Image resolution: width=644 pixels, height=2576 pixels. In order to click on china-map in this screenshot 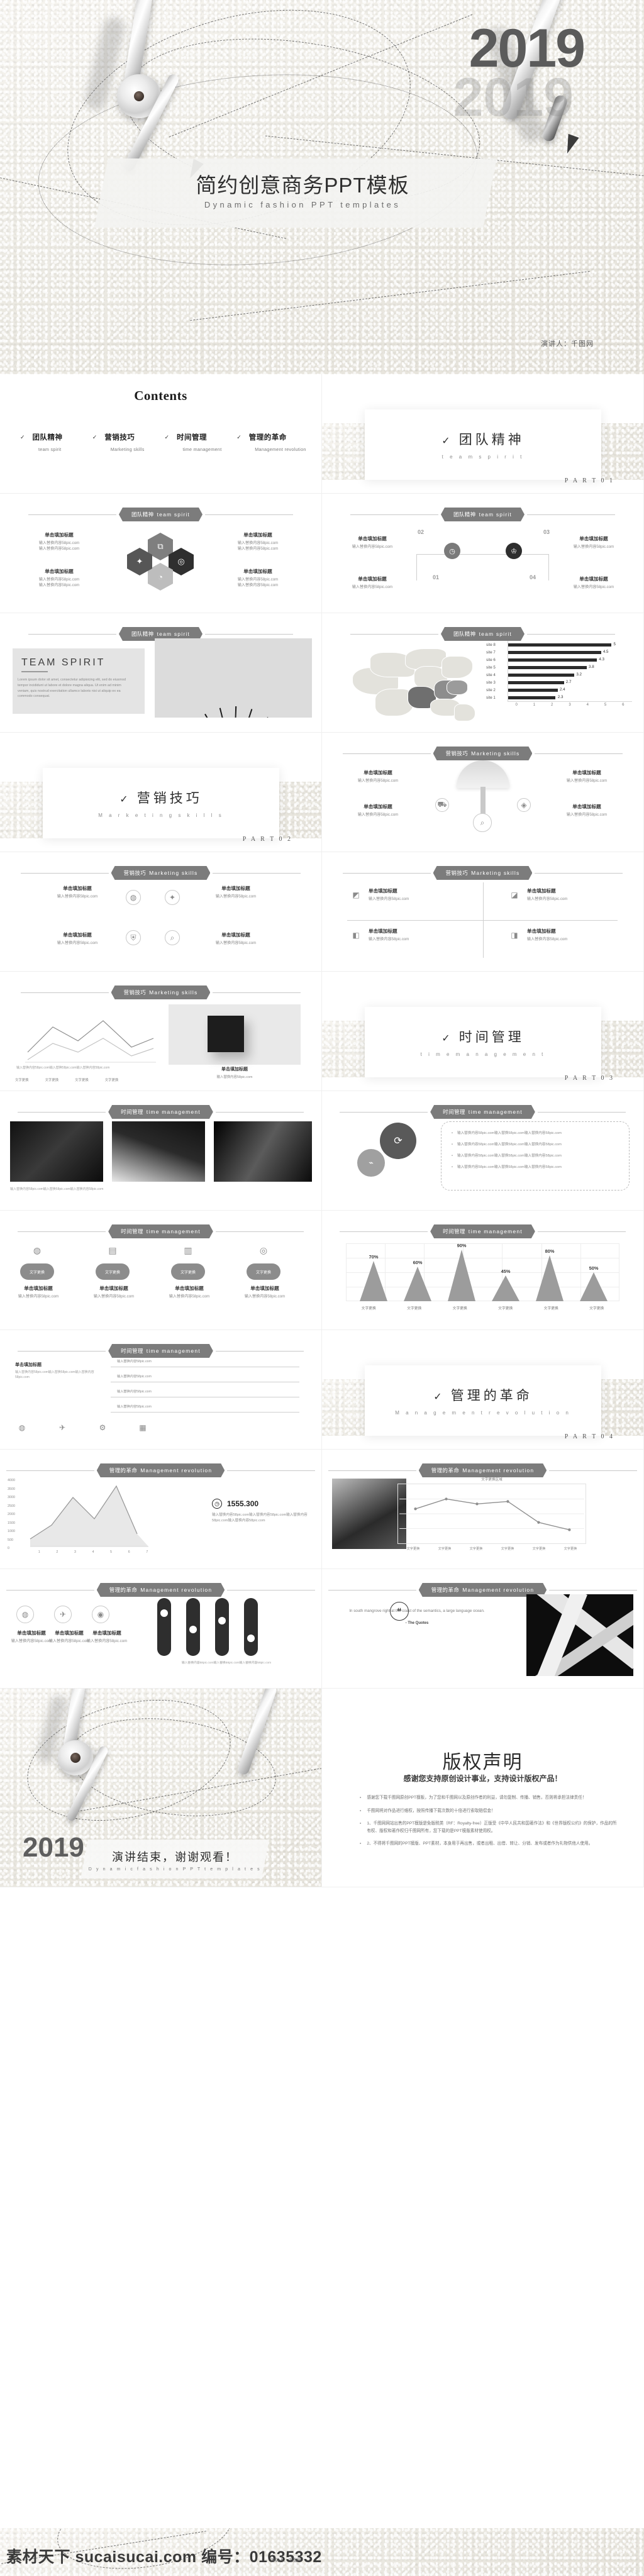, I will do `click(419, 685)`.